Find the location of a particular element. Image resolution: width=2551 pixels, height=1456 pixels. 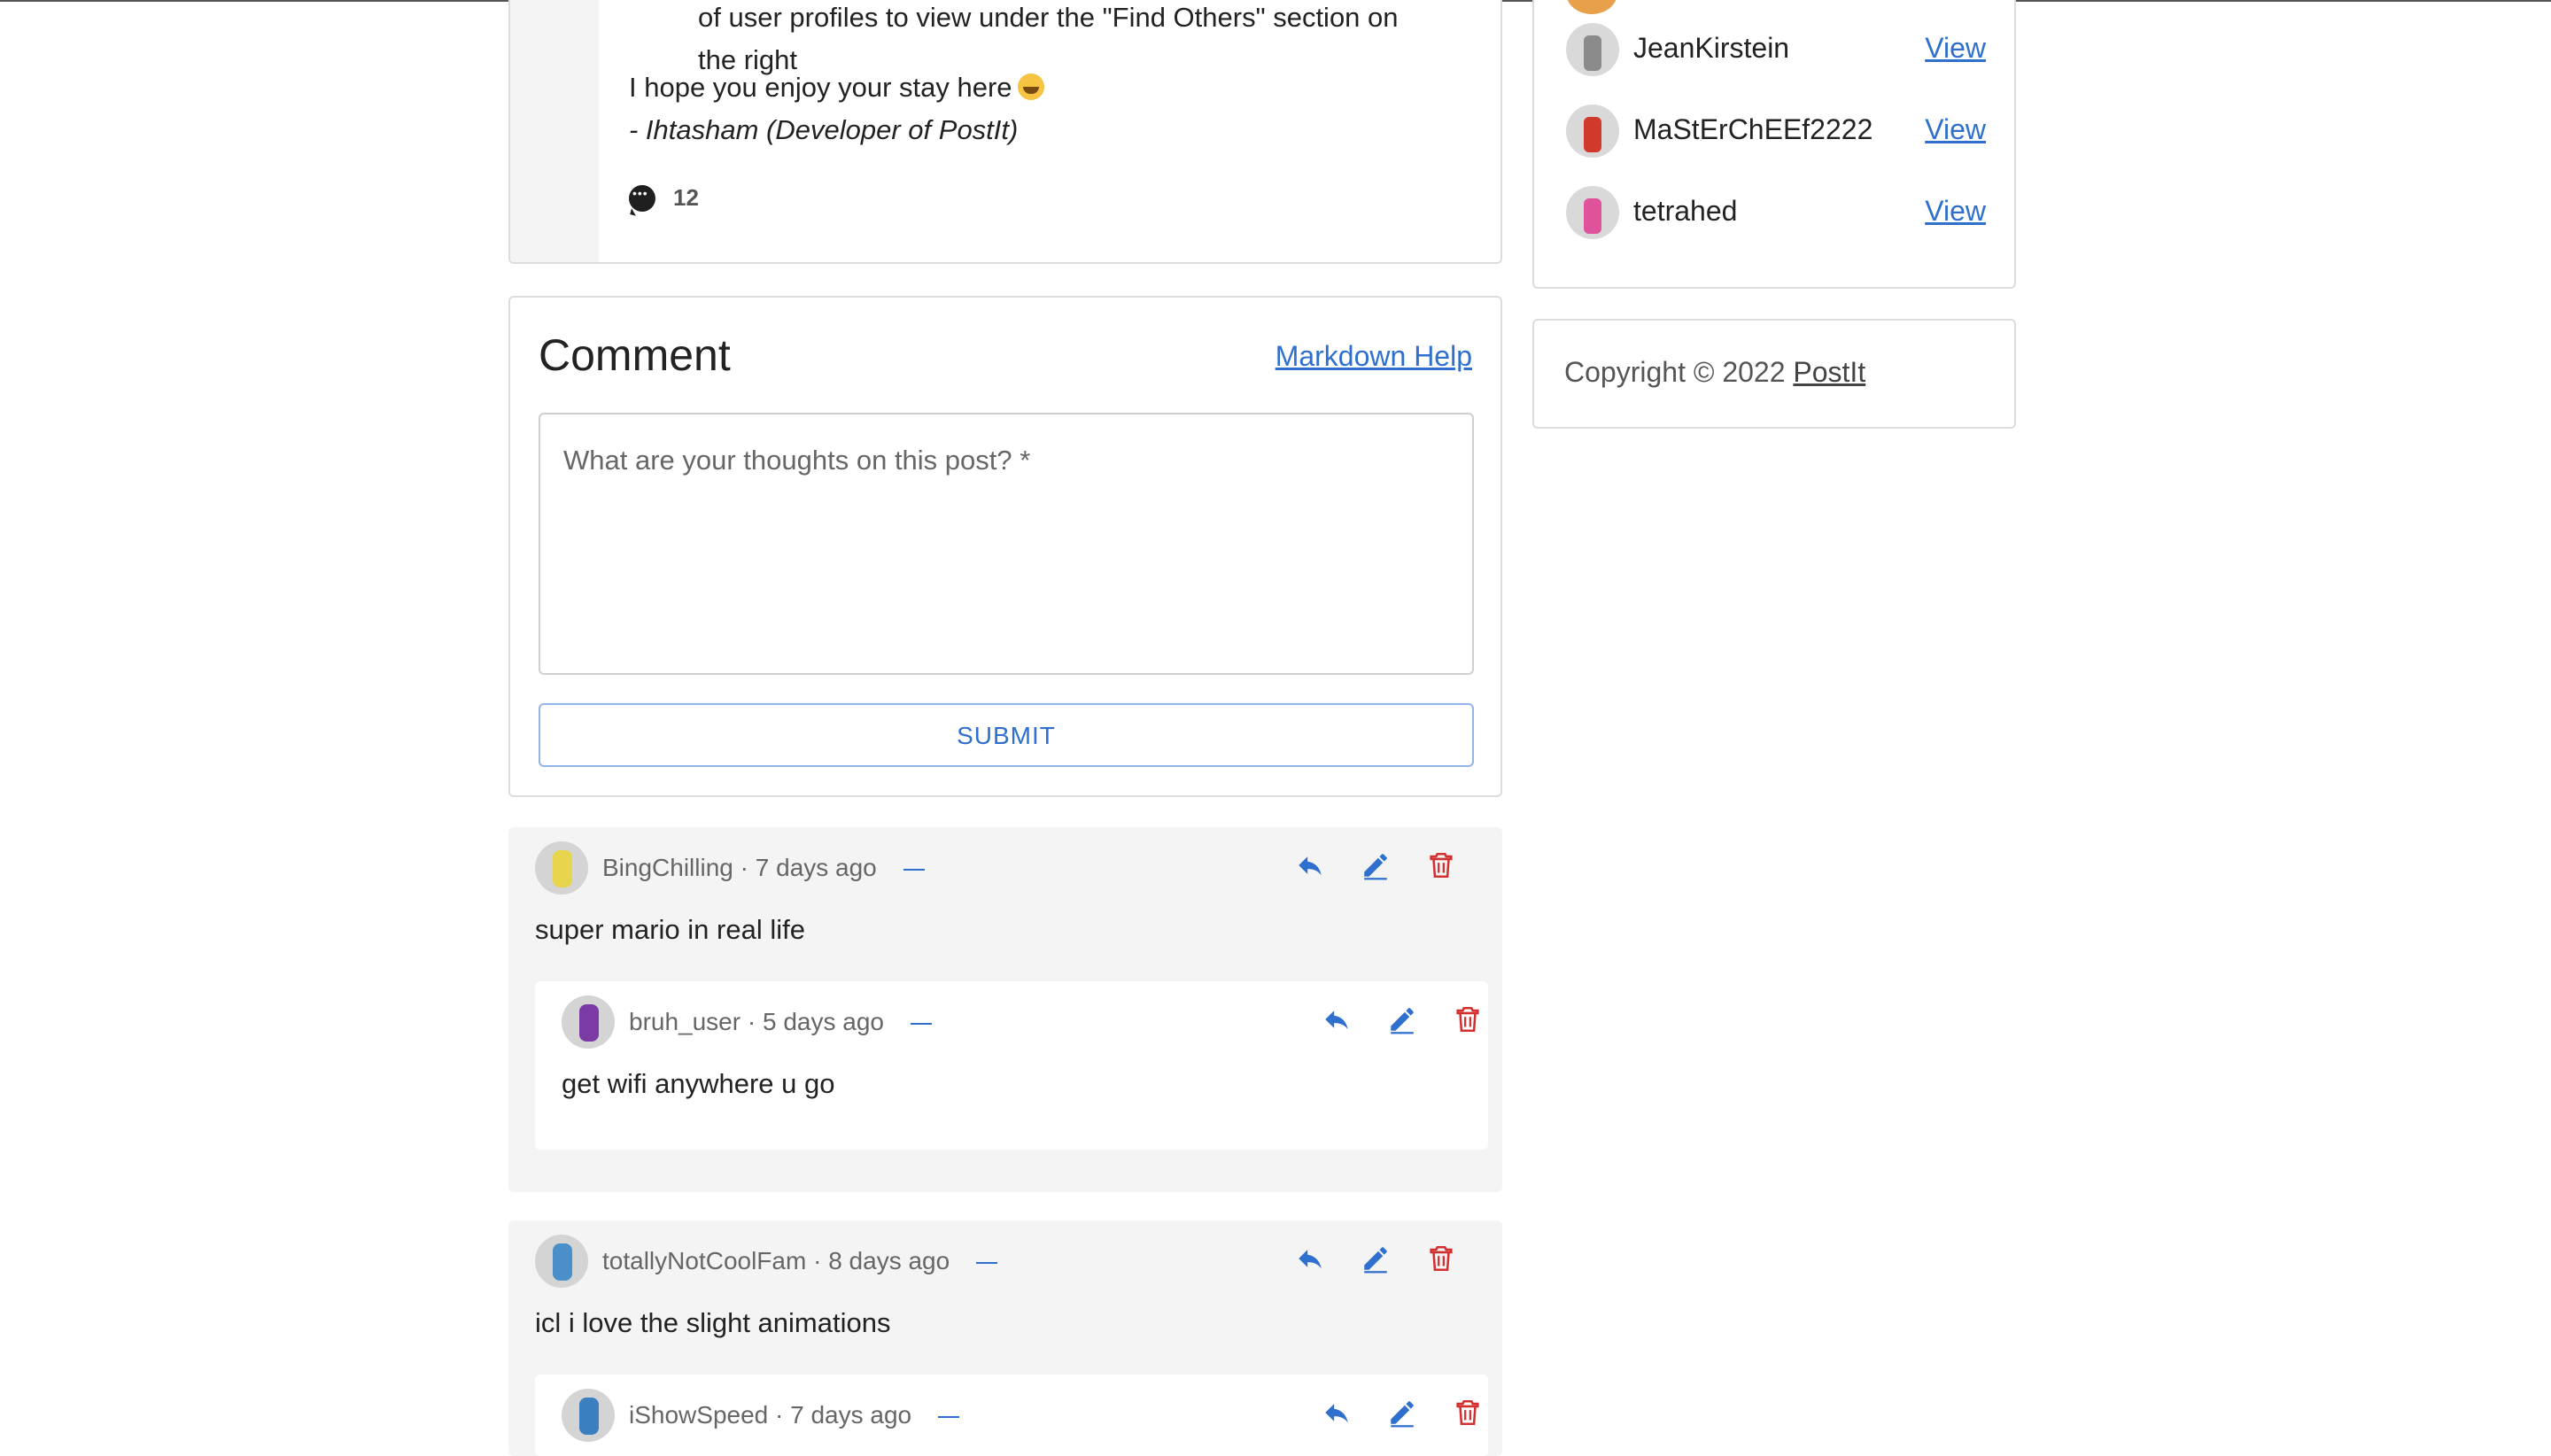

comment-time: 8 days ago is located at coordinates (889, 1260).